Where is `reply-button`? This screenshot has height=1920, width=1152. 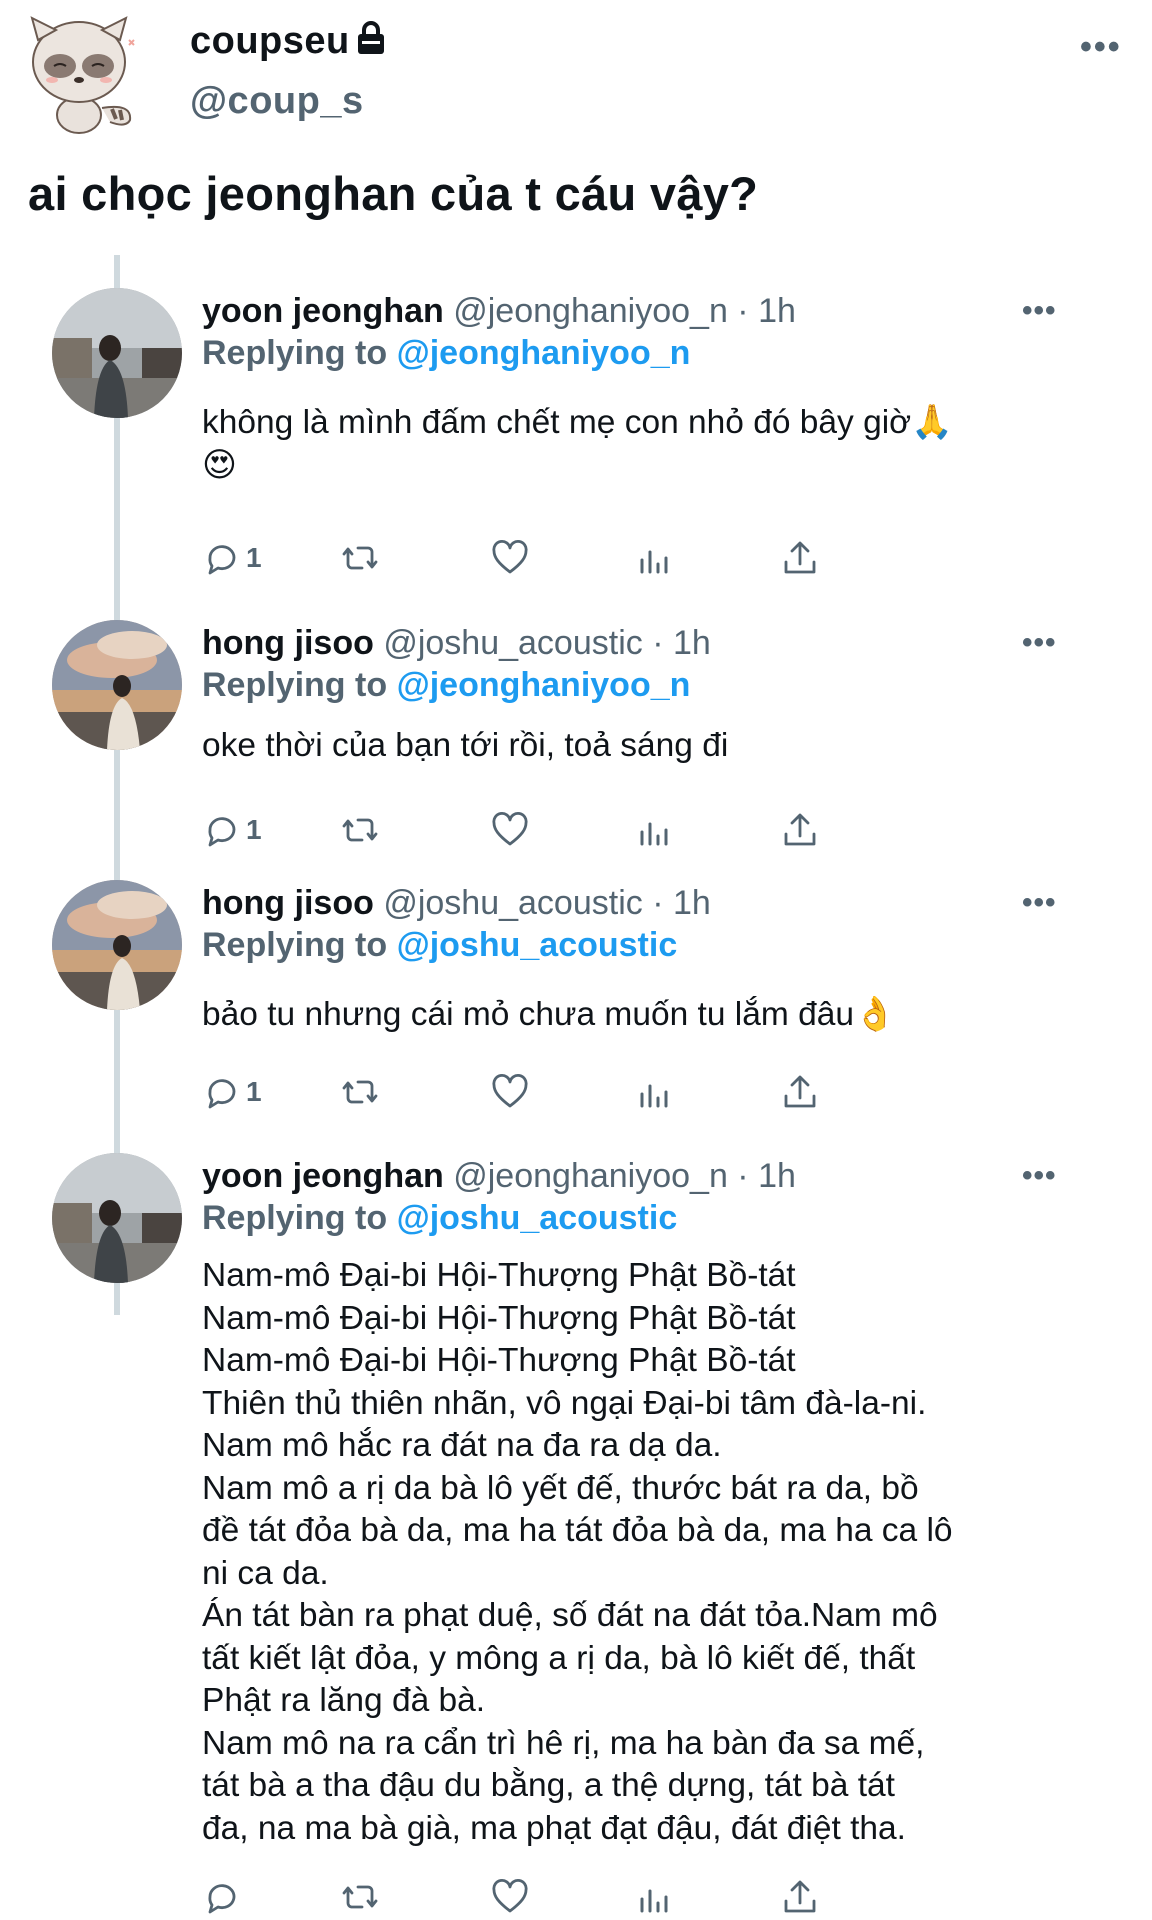
reply-button is located at coordinates (224, 1897).